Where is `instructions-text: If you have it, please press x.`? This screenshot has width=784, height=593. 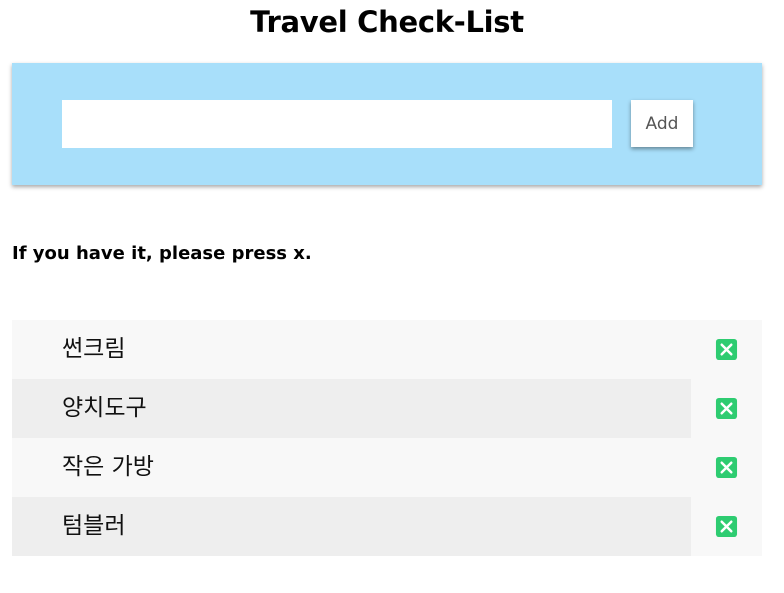
instructions-text: If you have it, please press x. is located at coordinates (162, 253).